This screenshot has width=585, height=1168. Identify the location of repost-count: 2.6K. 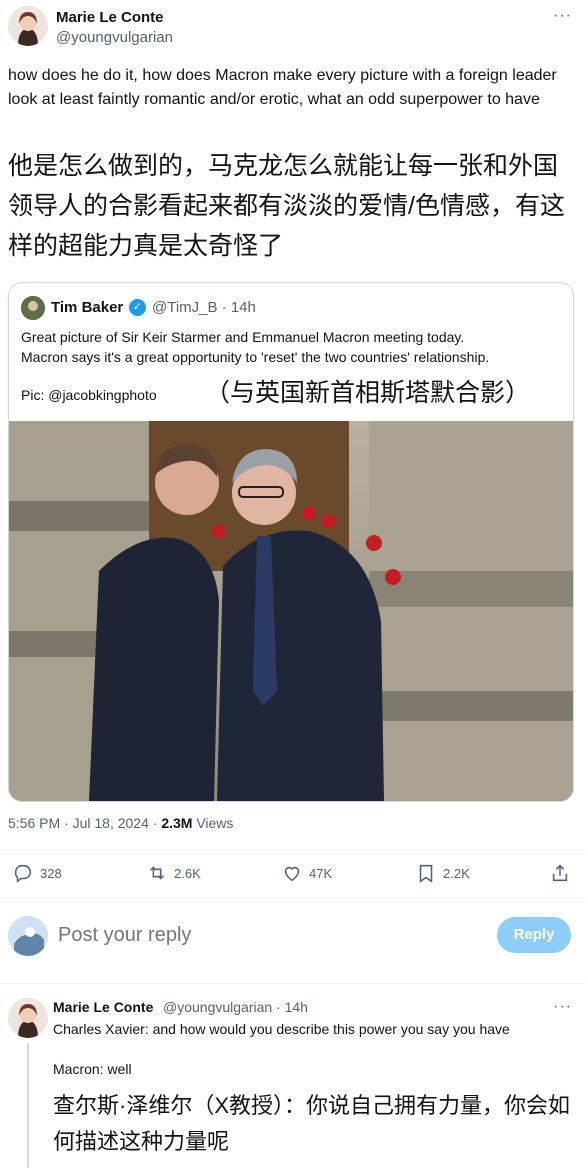
(187, 873).